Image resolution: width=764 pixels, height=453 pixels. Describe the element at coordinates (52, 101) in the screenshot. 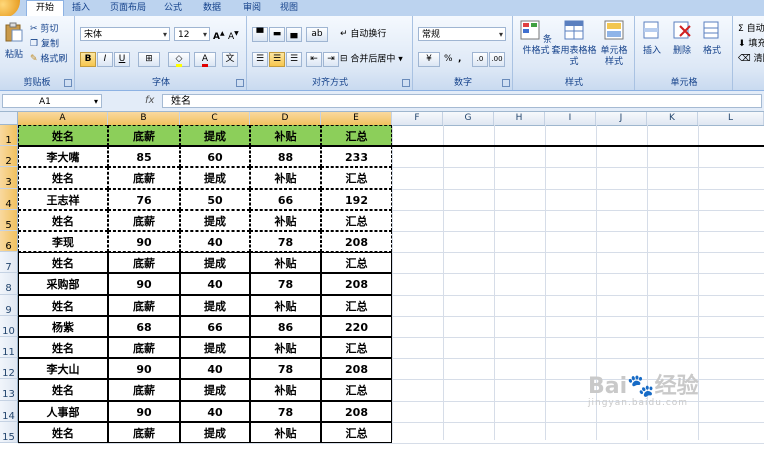

I see `name-box: A1 ▾` at that location.